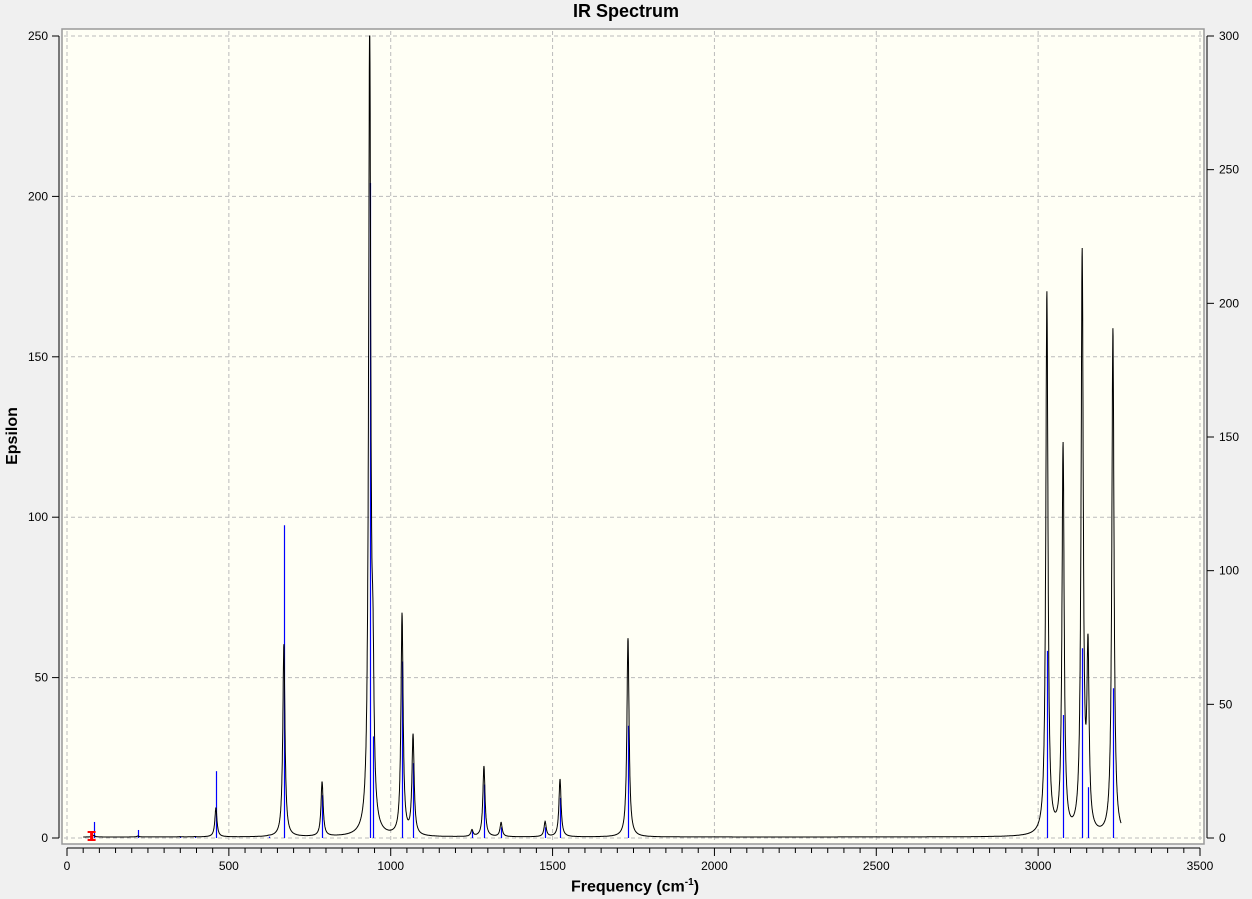 The height and width of the screenshot is (899, 1252). I want to click on y-tick-label: 250, so click(38, 36).